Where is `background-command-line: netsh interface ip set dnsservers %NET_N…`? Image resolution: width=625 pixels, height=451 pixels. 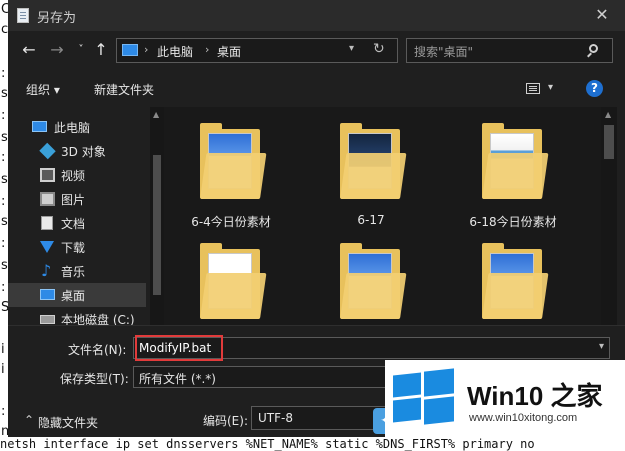 background-command-line: netsh interface ip set dnsservers %NET_N… is located at coordinates (312, 444).